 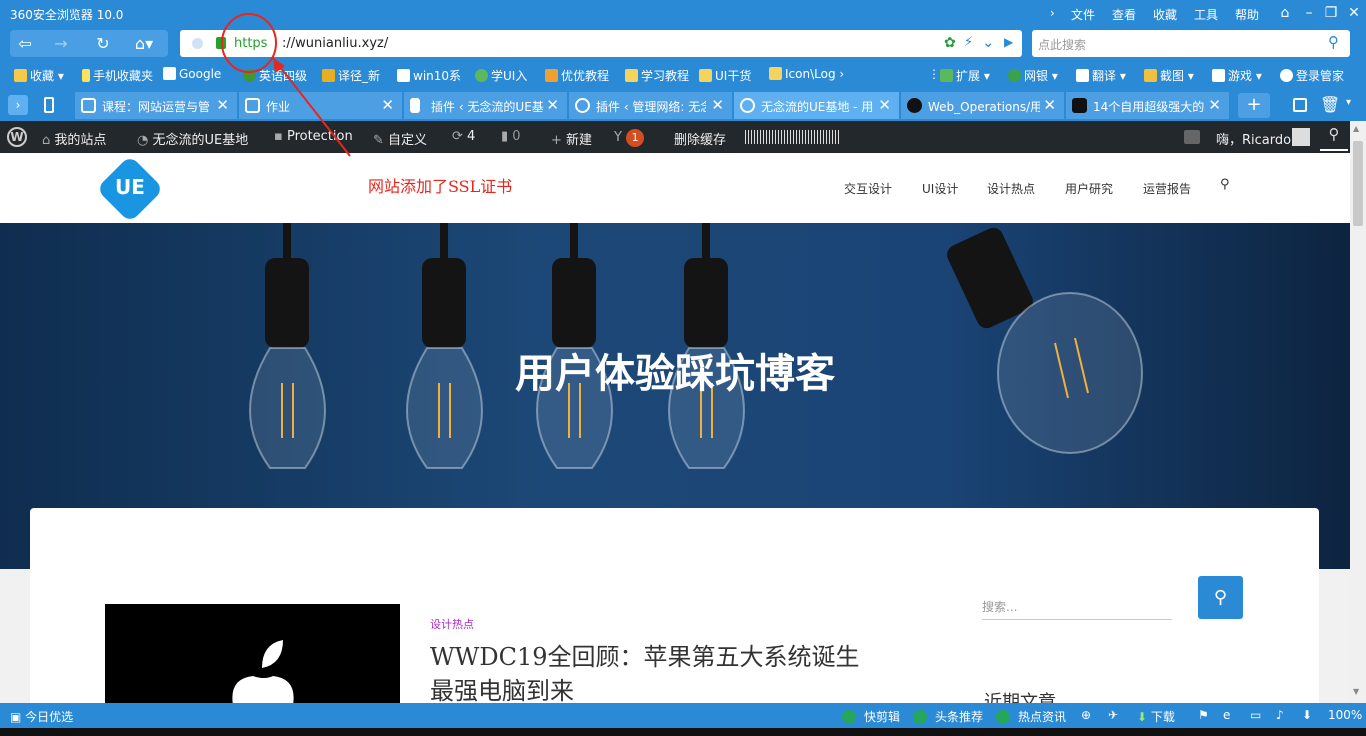 What do you see at coordinates (1255, 715) in the screenshot?
I see `window-icon: ▭` at bounding box center [1255, 715].